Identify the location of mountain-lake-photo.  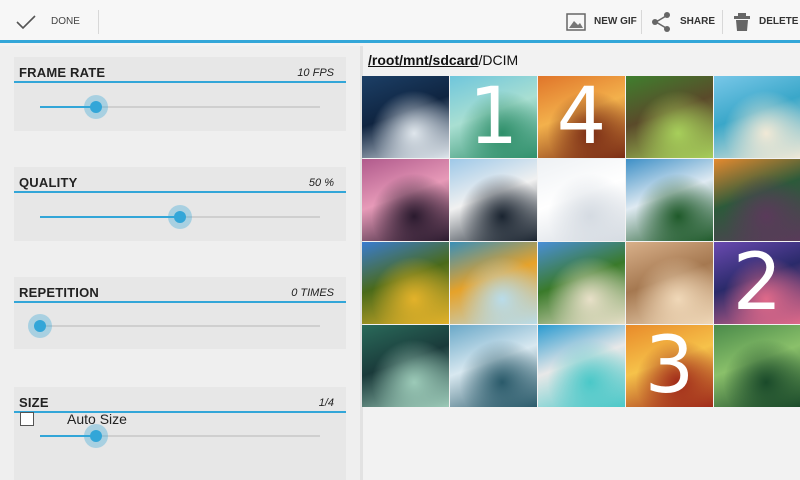
(669, 200).